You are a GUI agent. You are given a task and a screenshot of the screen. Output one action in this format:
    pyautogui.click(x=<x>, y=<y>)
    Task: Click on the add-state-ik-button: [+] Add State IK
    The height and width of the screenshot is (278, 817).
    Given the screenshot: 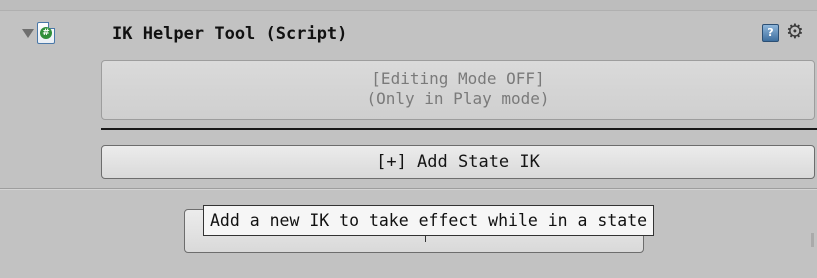 What is the action you would take?
    pyautogui.click(x=458, y=162)
    